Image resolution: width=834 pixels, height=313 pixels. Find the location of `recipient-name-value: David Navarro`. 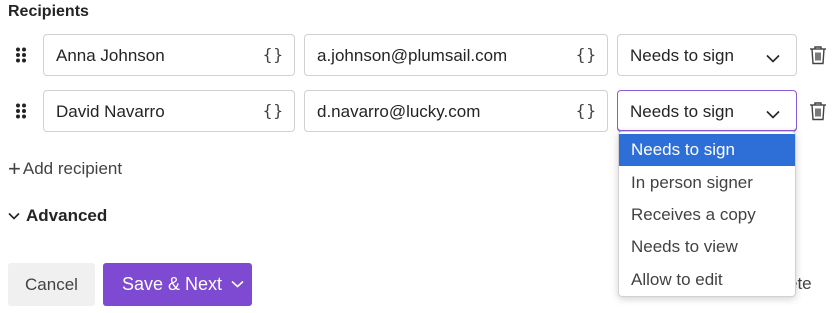

recipient-name-value: David Navarro is located at coordinates (110, 111).